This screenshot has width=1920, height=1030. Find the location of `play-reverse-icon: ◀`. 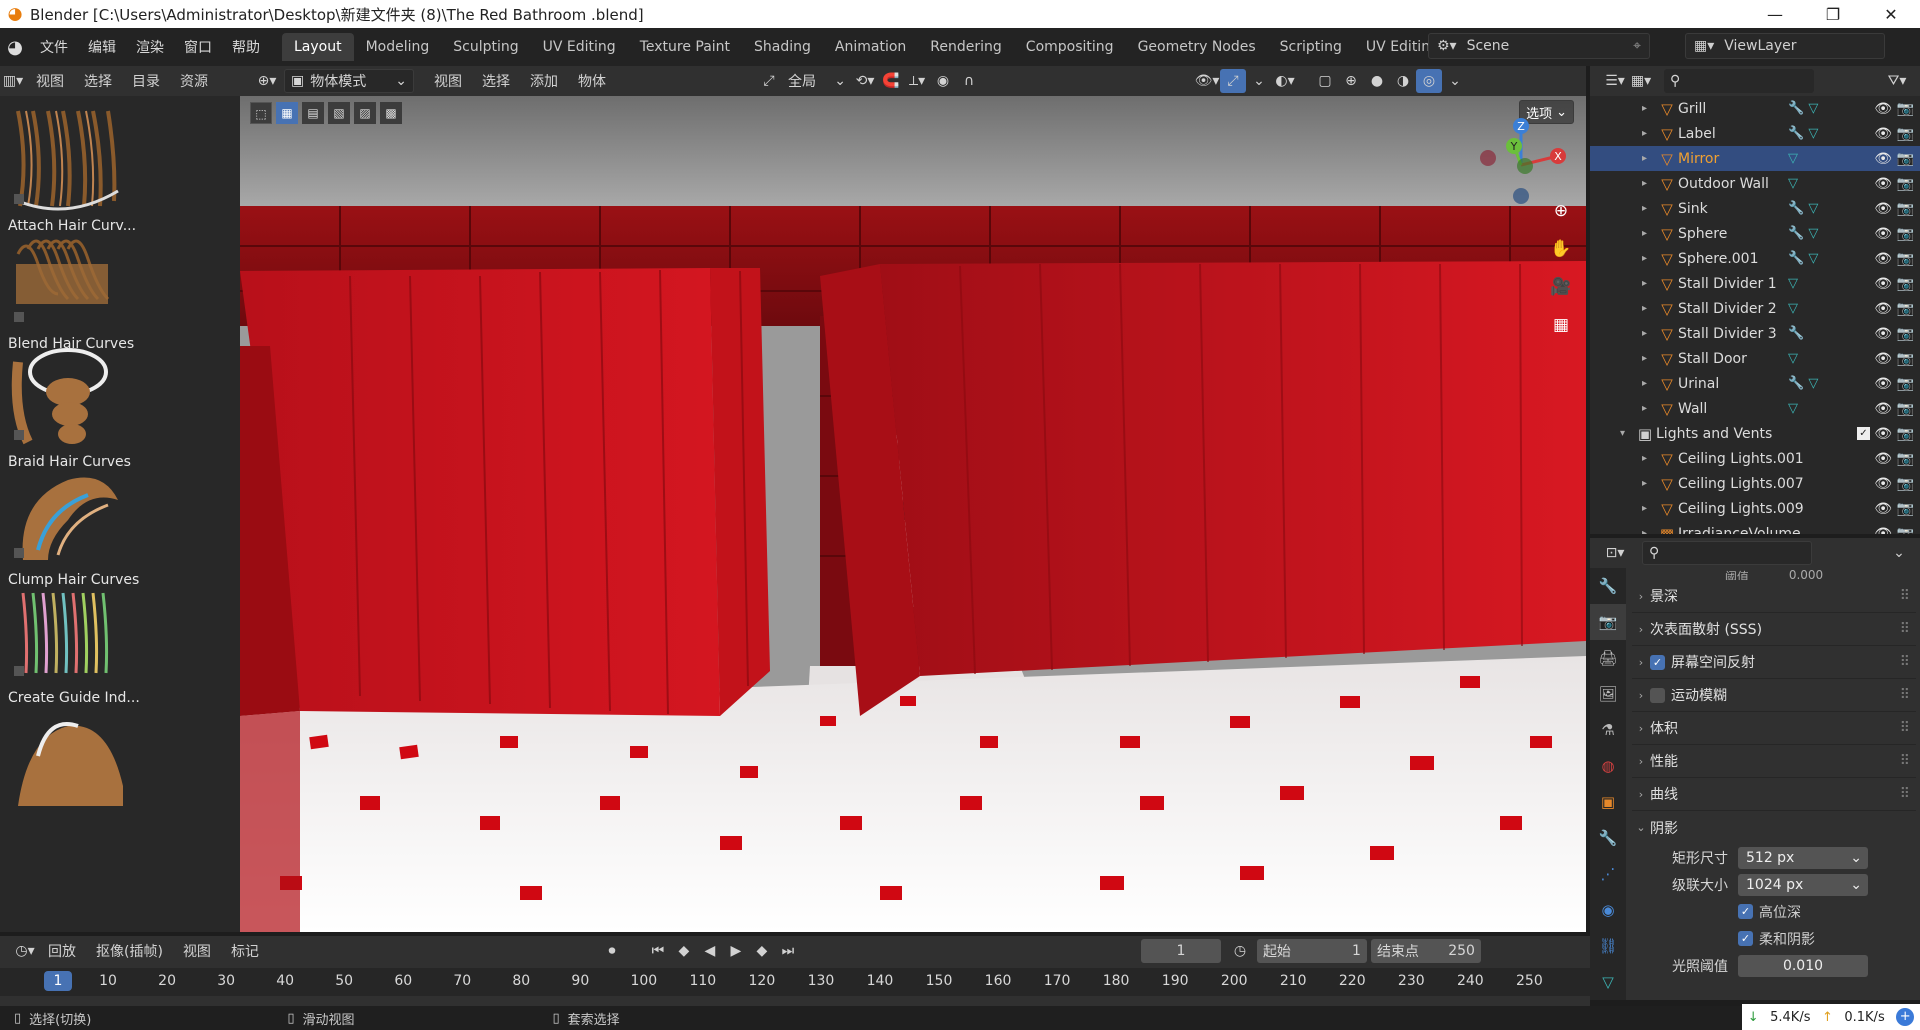

play-reverse-icon: ◀ is located at coordinates (710, 951).